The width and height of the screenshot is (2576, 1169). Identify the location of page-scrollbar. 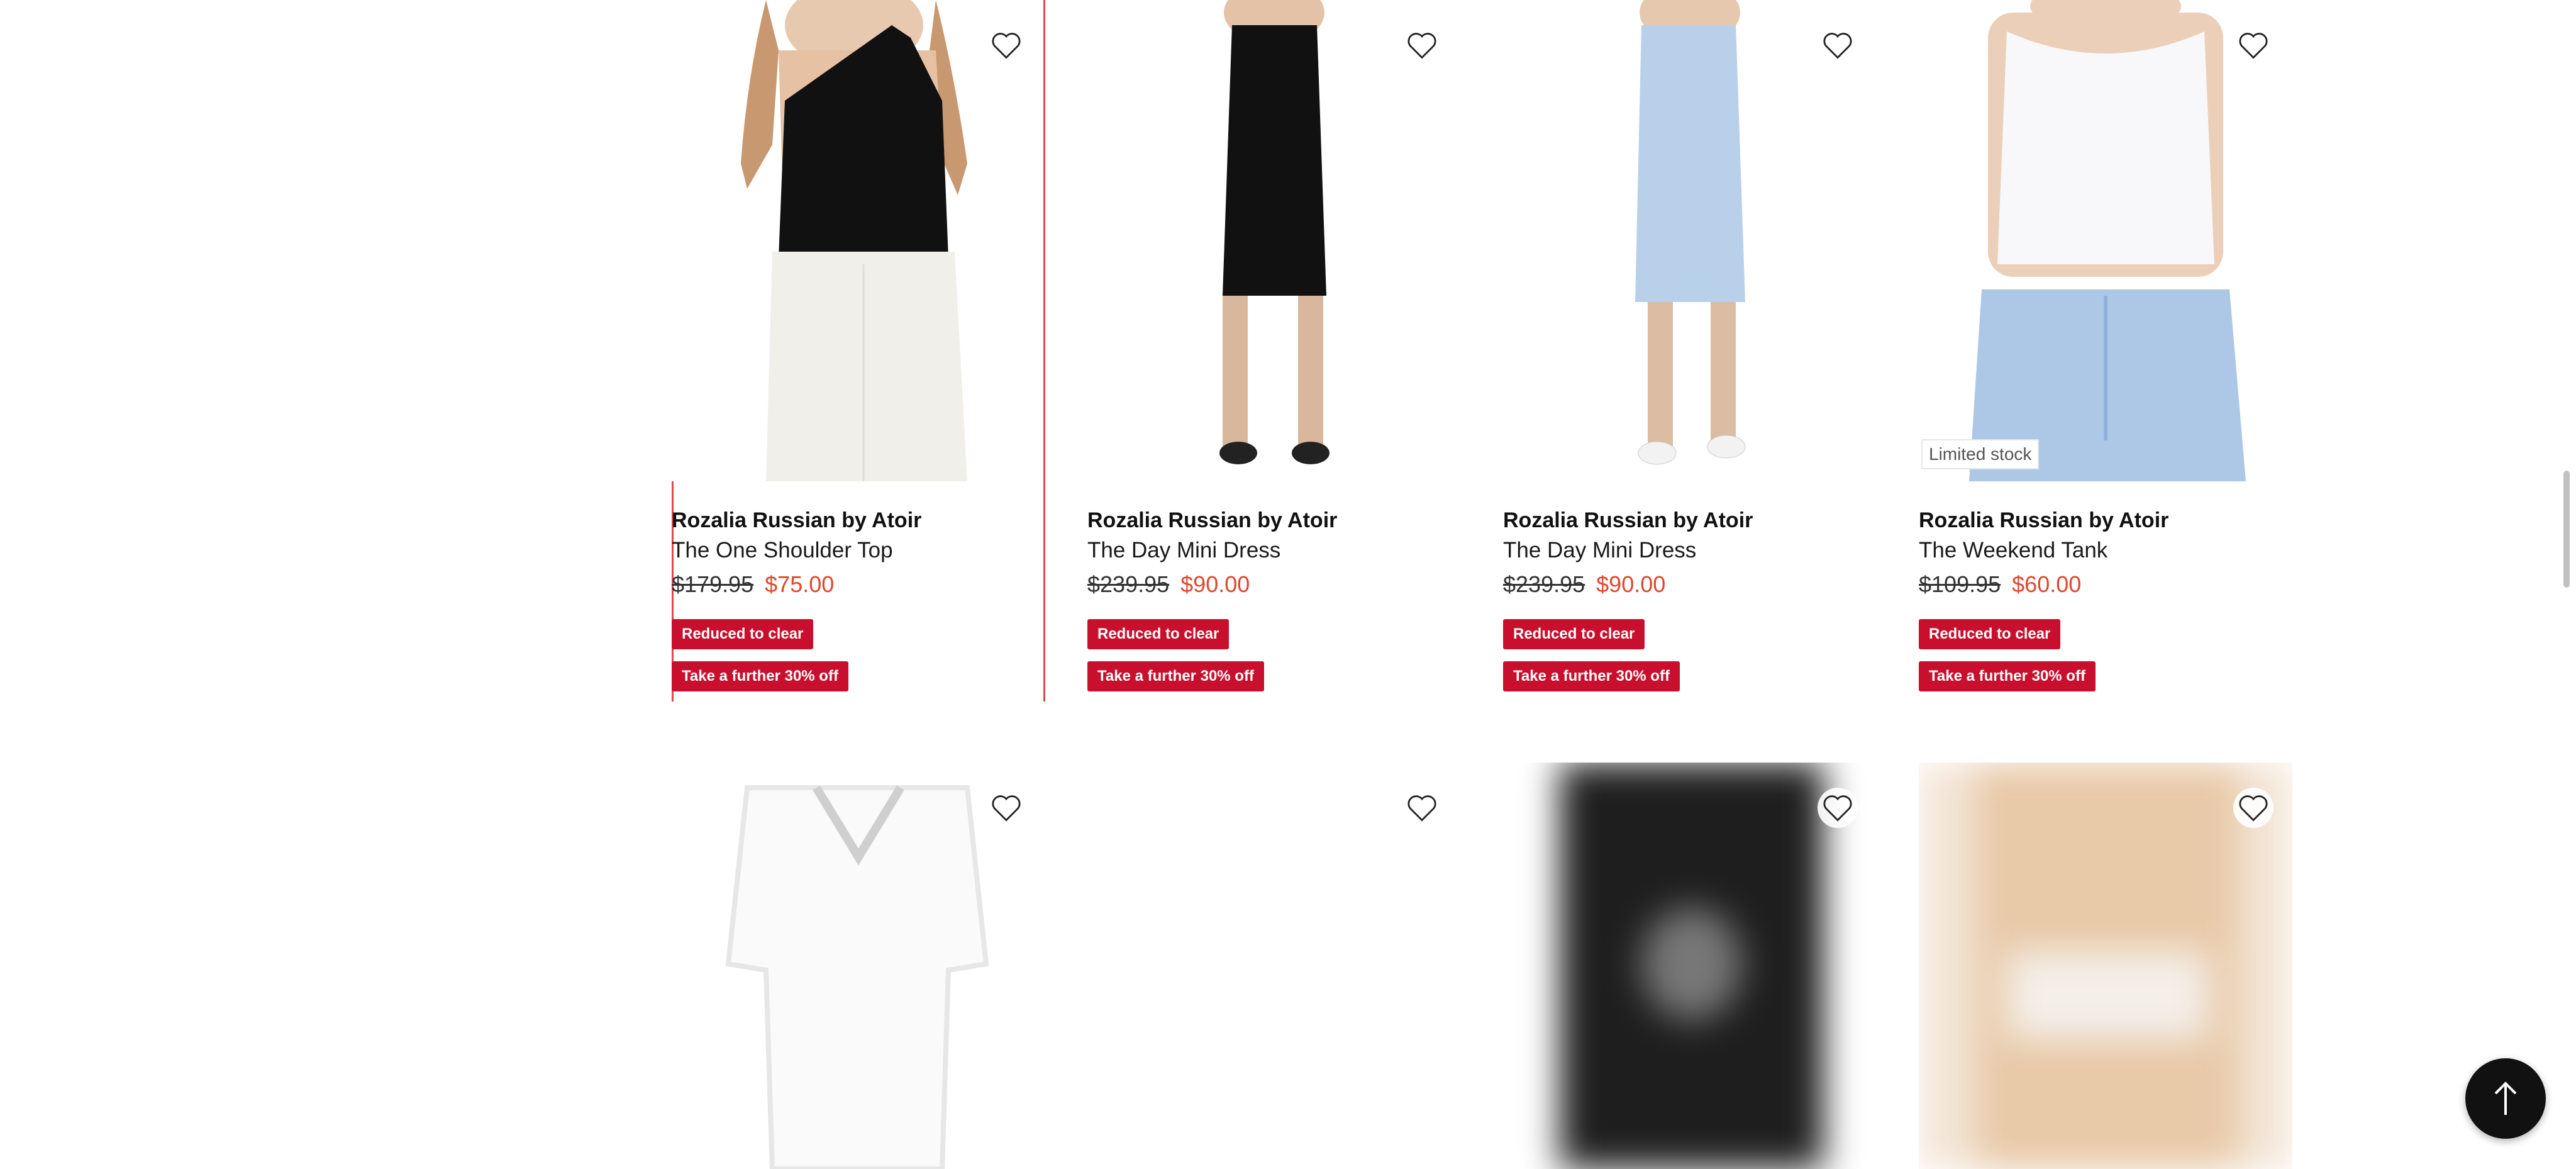
(2566, 529).